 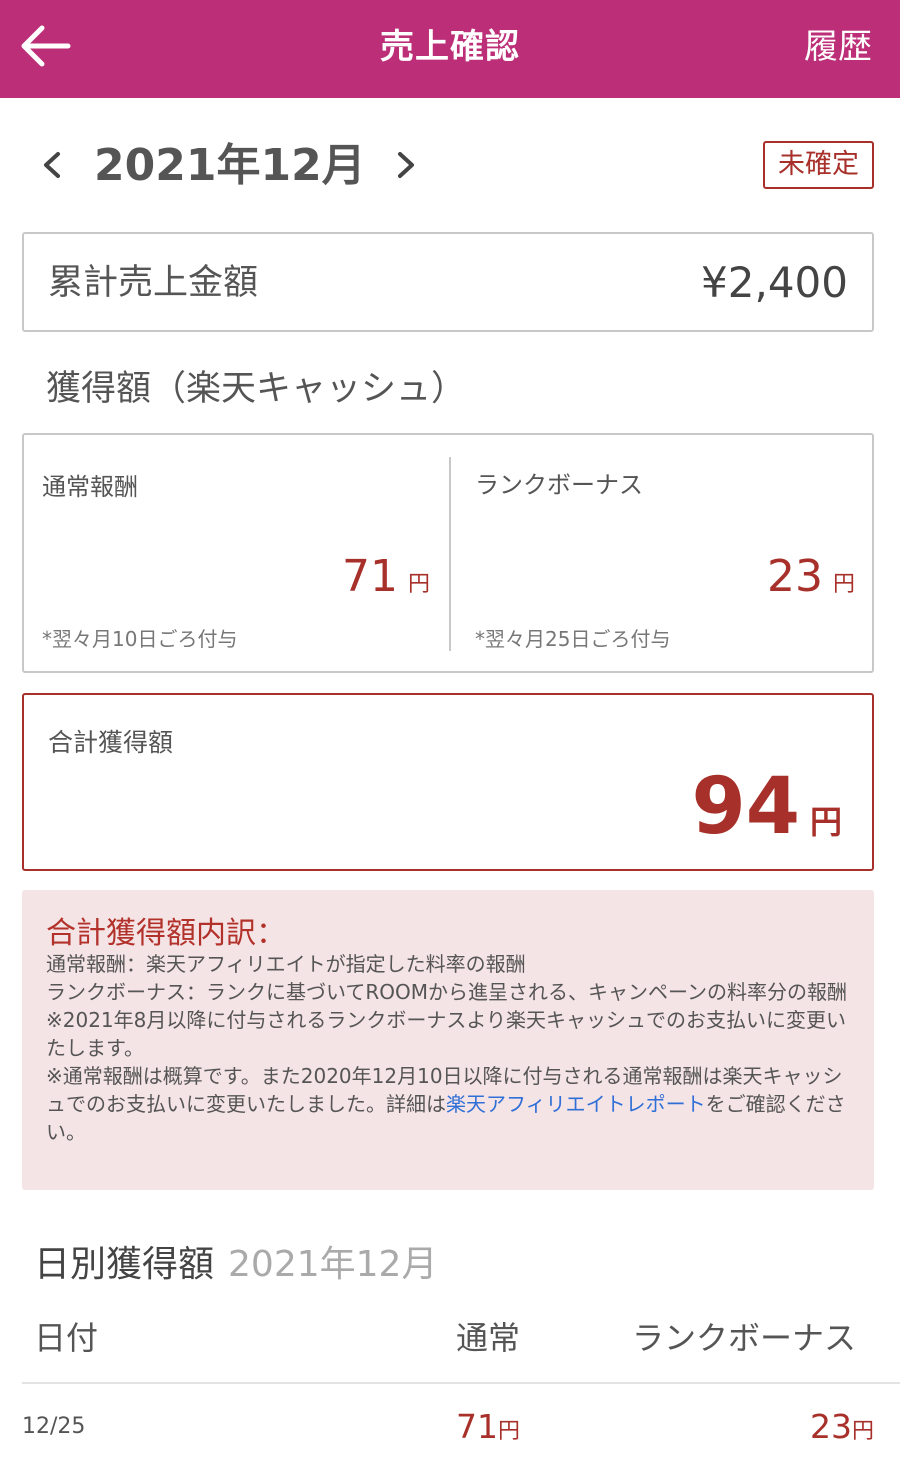 What do you see at coordinates (794, 576) in the screenshot?
I see `rank-bonus-value: 23` at bounding box center [794, 576].